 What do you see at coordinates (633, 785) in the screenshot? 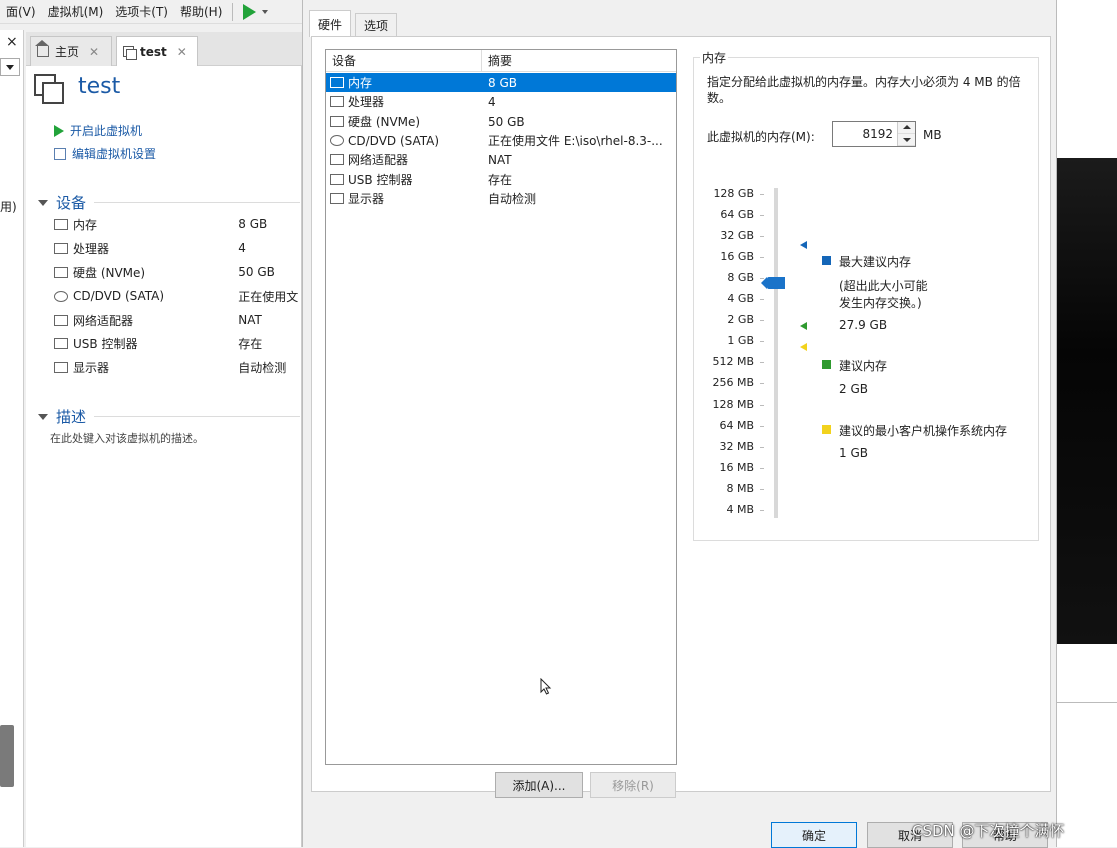
I see `remove-hardware-button: 移除(R)` at bounding box center [633, 785].